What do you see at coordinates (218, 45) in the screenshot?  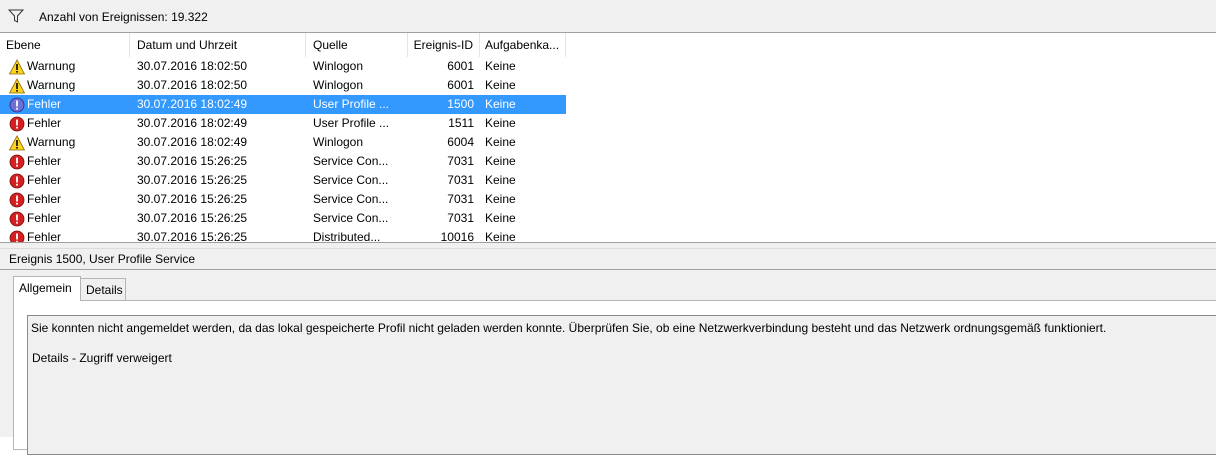 I see `column-header-datetime: Datum und Uhrzeit` at bounding box center [218, 45].